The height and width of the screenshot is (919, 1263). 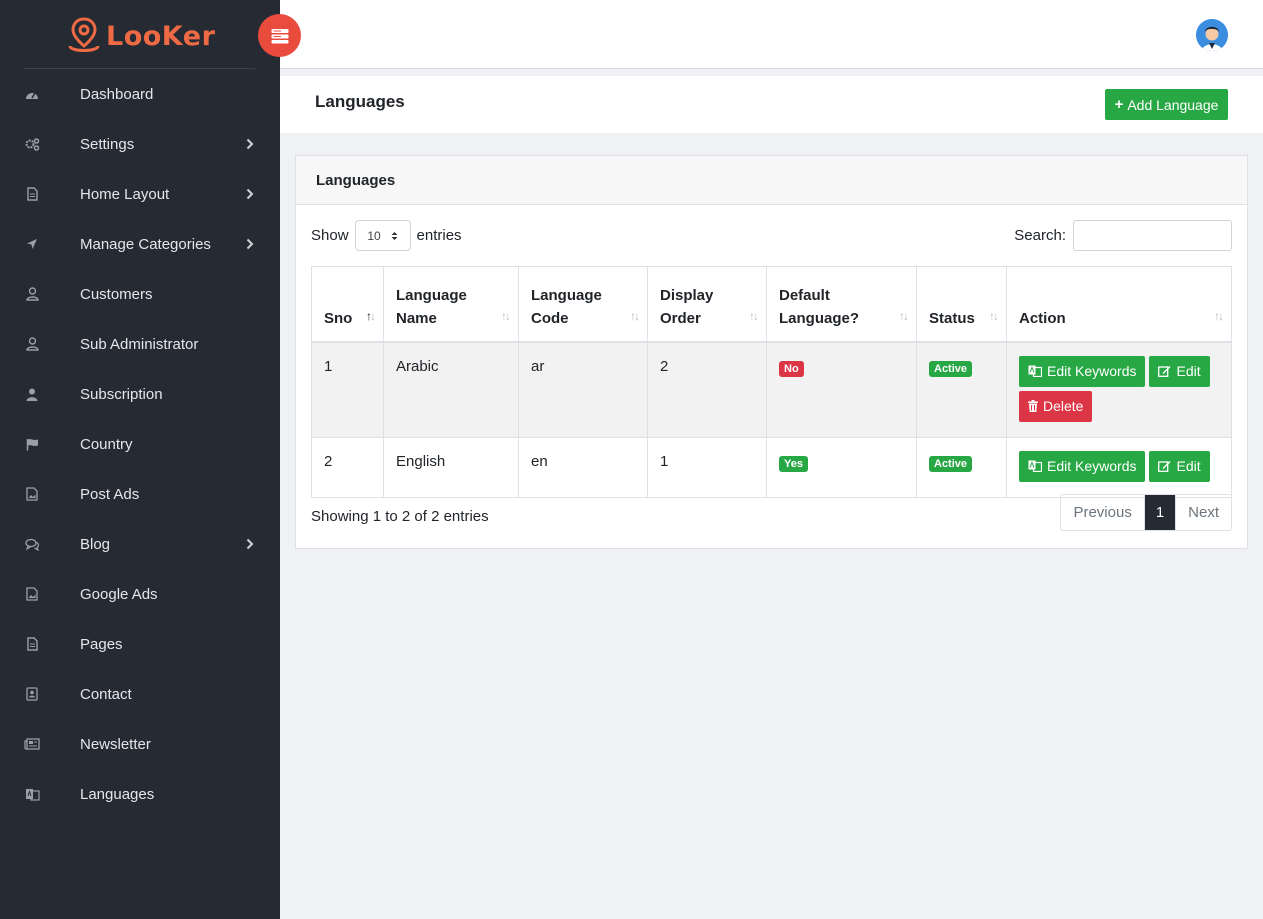 I want to click on user-solid-icon, so click(x=32, y=394).